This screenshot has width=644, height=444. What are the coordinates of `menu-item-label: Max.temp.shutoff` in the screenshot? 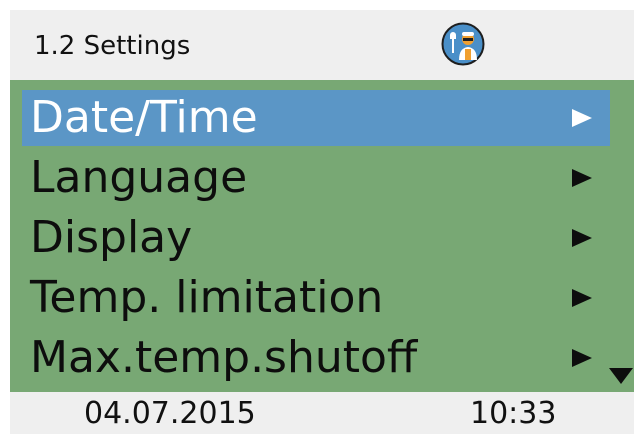 It's located at (224, 357).